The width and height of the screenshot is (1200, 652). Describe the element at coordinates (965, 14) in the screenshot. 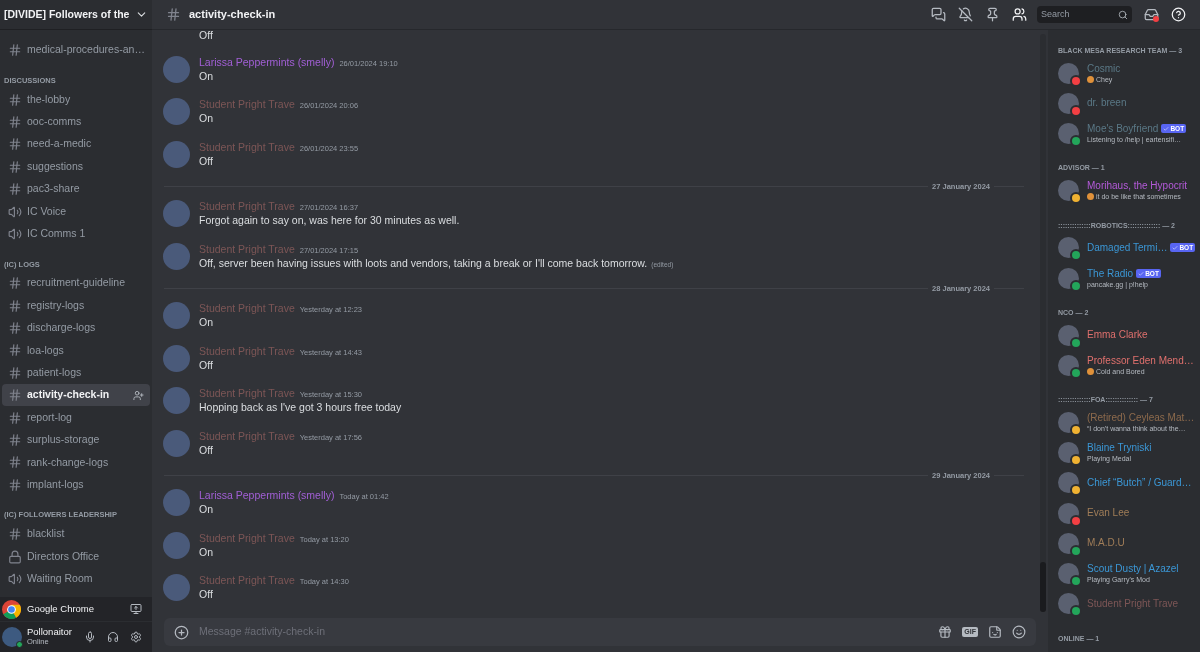

I see `muted-bell-icon` at that location.